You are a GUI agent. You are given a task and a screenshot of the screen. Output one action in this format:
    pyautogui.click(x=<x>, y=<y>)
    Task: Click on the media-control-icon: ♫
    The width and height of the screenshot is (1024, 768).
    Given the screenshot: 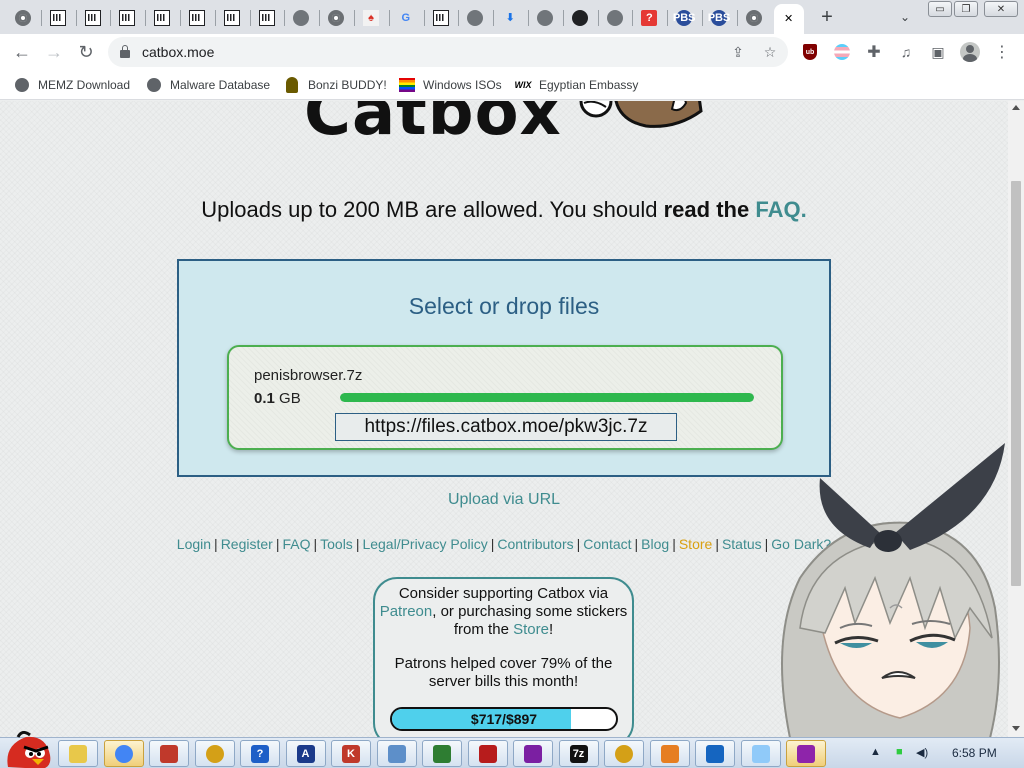 What is the action you would take?
    pyautogui.click(x=906, y=52)
    